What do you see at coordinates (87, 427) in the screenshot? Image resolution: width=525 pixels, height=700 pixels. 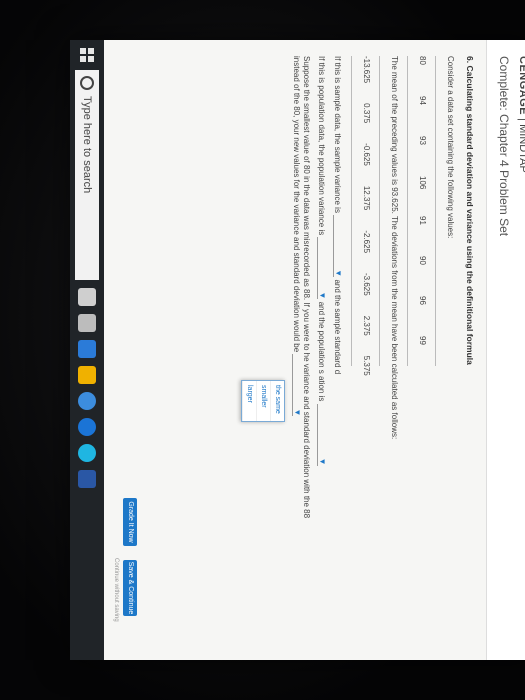 I see `edge-icon` at bounding box center [87, 427].